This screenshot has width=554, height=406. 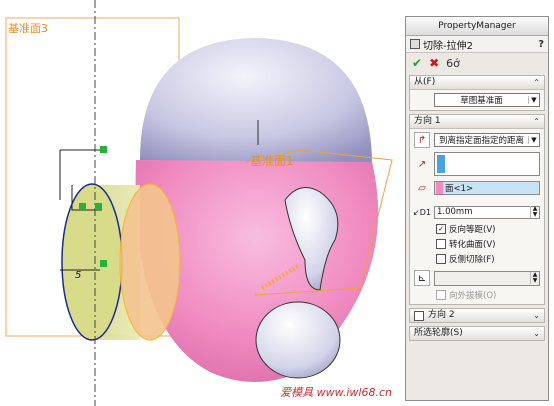 What do you see at coordinates (434, 63) in the screenshot?
I see `cancel-icon: ✖` at bounding box center [434, 63].